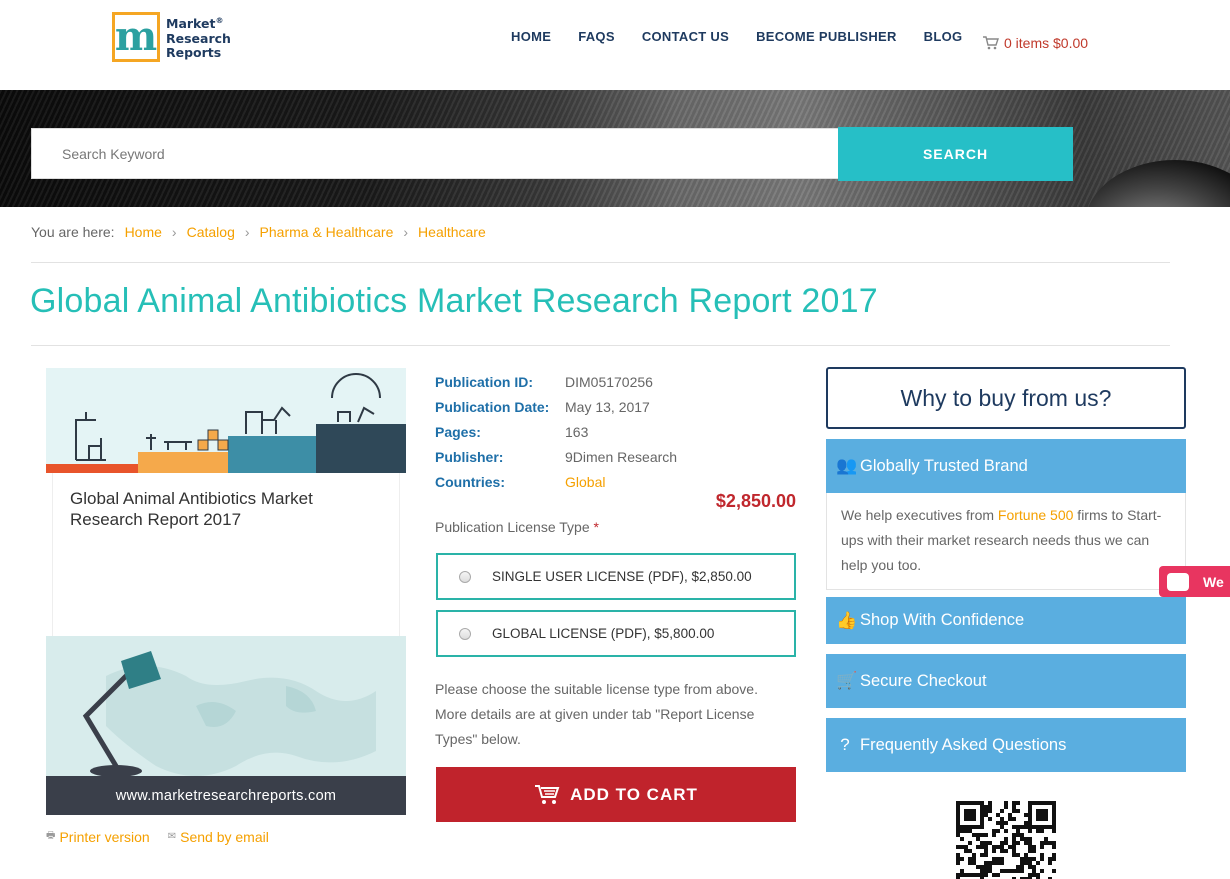 This screenshot has width=1230, height=879. What do you see at coordinates (556, 481) in the screenshot?
I see `detail-row-countries: Countries: Global` at bounding box center [556, 481].